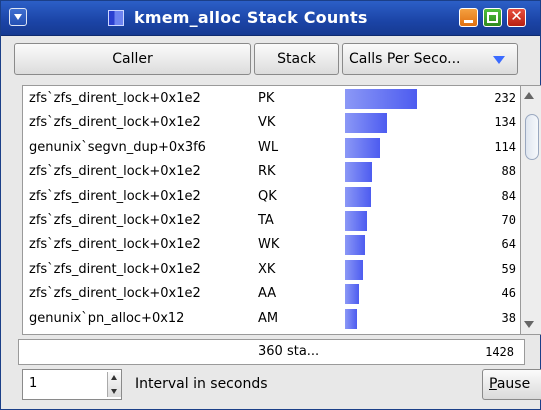  What do you see at coordinates (532, 137) in the screenshot?
I see `scrollbar-thumb` at bounding box center [532, 137].